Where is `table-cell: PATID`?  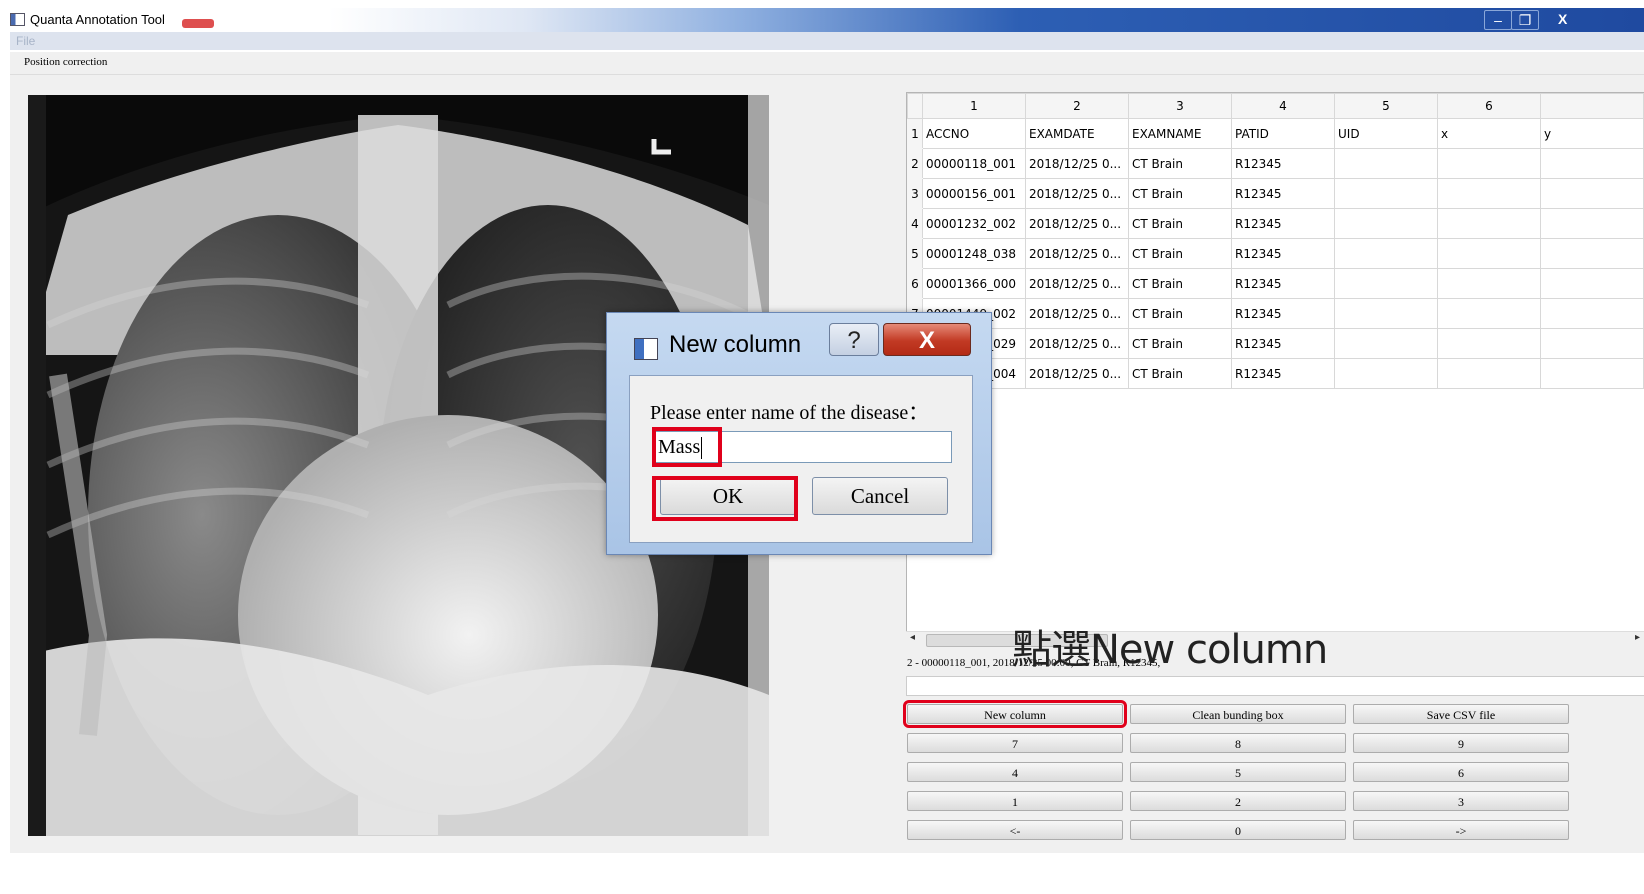
table-cell: PATID is located at coordinates (1283, 133).